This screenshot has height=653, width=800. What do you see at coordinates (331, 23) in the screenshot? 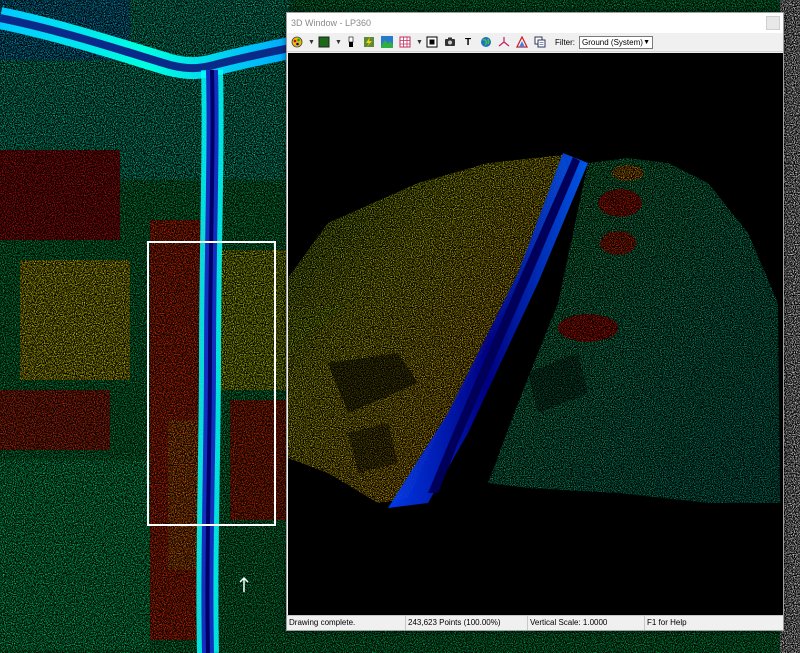
I see `window-title: 3D Window - LP360` at bounding box center [331, 23].